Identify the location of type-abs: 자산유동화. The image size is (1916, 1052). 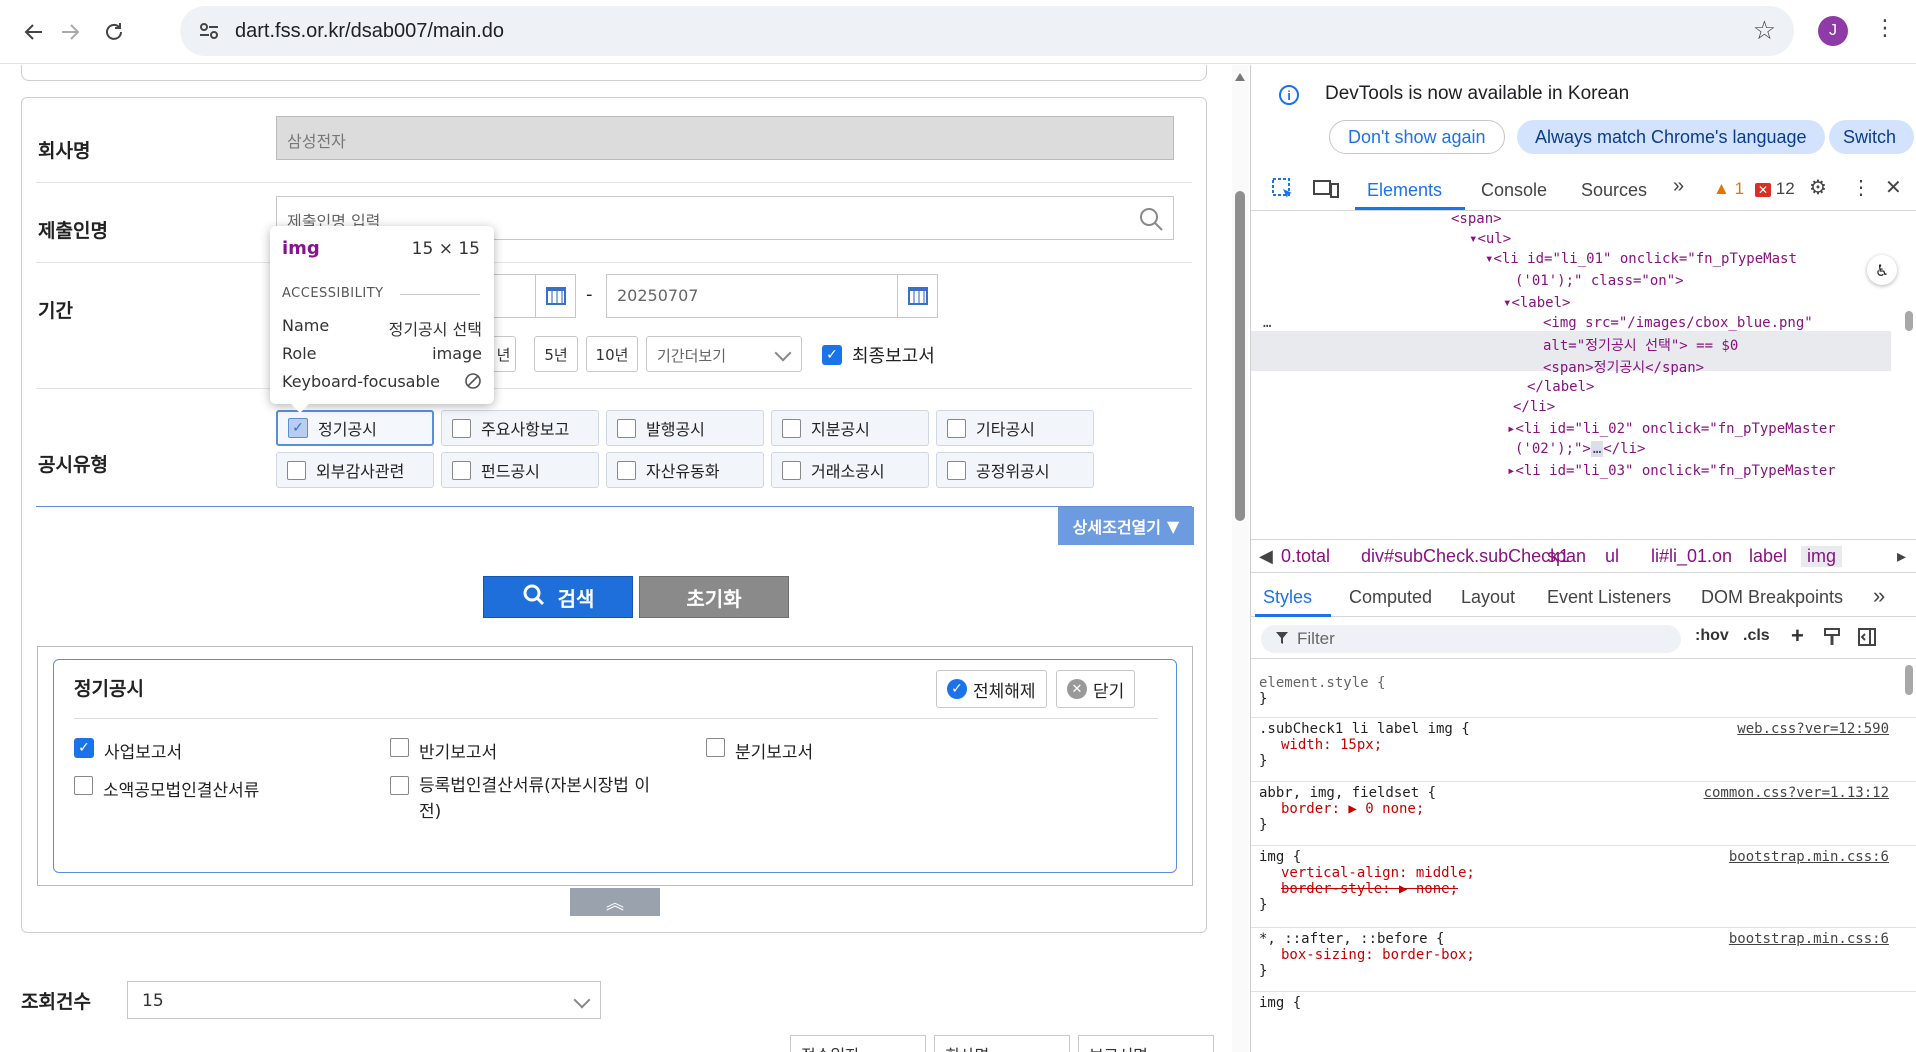
(685, 470).